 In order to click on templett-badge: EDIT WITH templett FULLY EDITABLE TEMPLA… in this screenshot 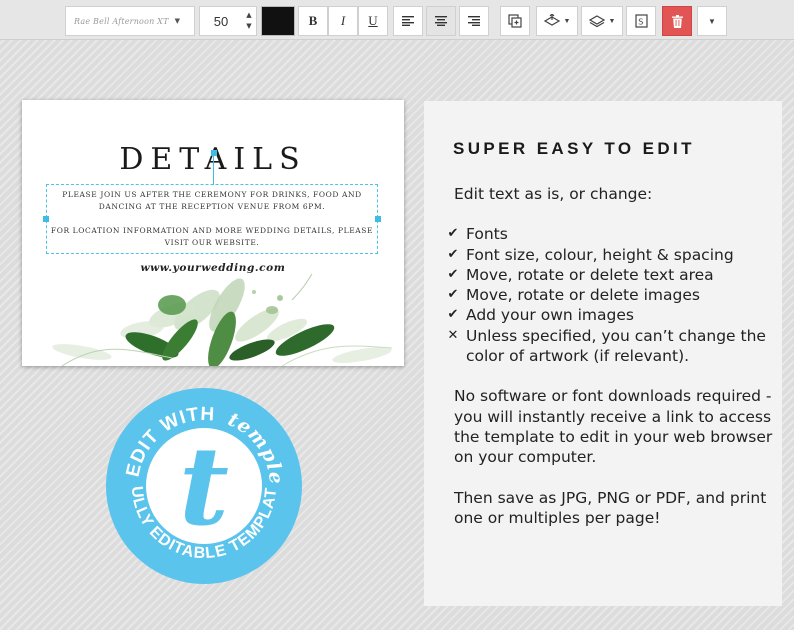, I will do `click(203, 485)`.